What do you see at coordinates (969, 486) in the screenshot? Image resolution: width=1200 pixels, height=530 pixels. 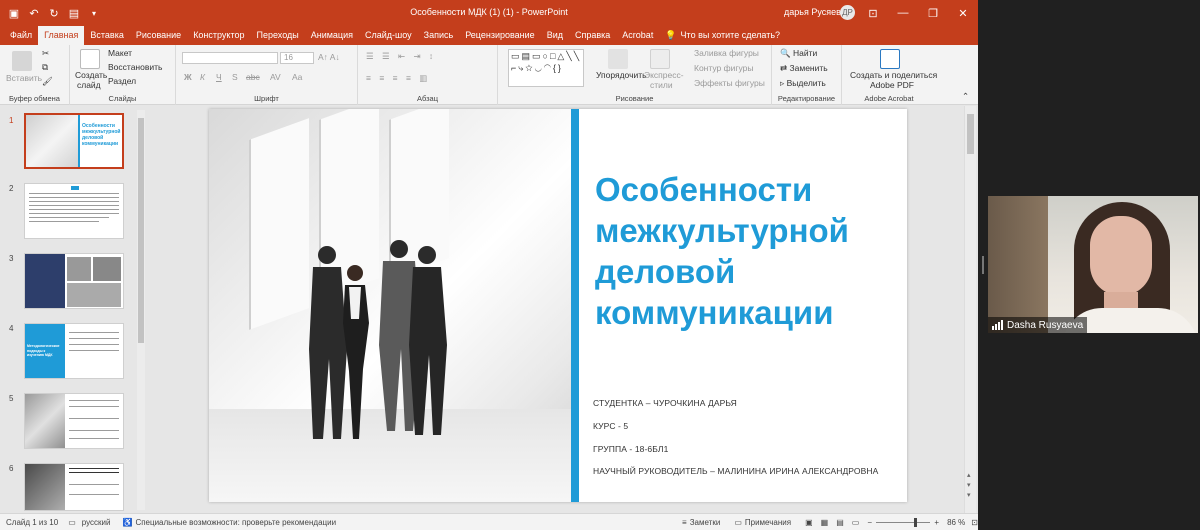 I see `prev-next-slide-icon: ▴ ▾ ▾` at bounding box center [969, 486].